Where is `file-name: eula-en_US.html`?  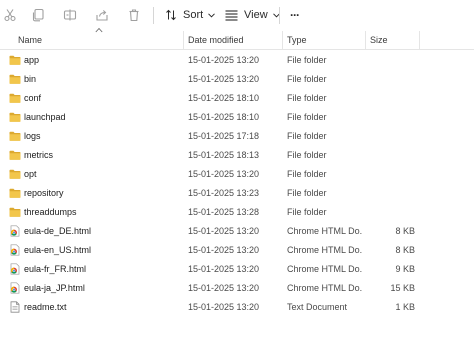 file-name: eula-en_US.html is located at coordinates (58, 250).